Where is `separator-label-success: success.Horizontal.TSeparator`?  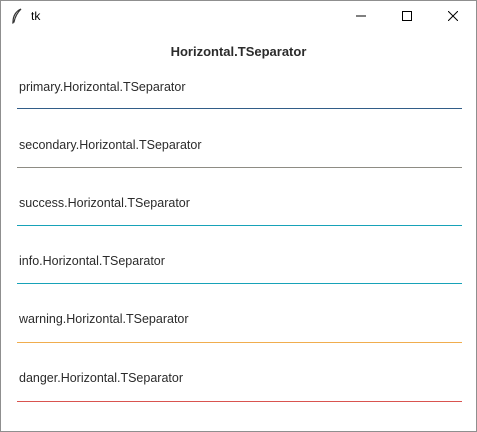
separator-label-success: success.Horizontal.TSeparator is located at coordinates (104, 203).